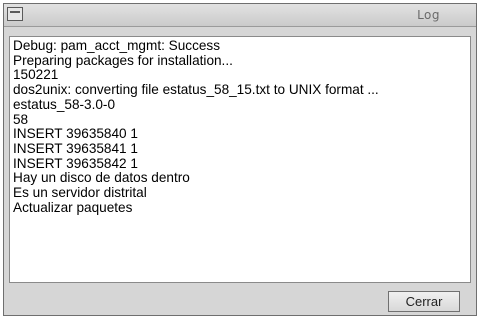 The width and height of the screenshot is (482, 320). Describe the element at coordinates (73, 207) in the screenshot. I see `log-line: Actualizar paquetes` at that location.